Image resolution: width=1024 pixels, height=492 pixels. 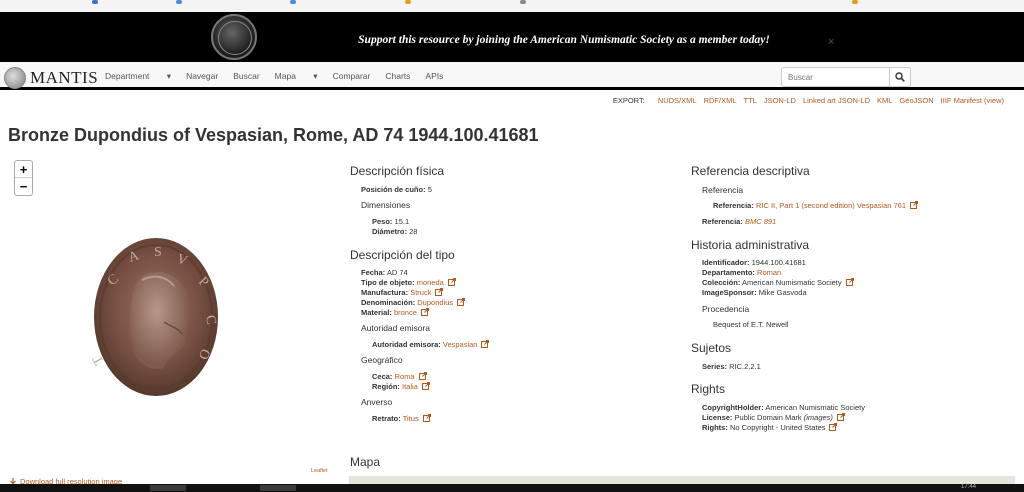 I want to click on export-nuds-xml: NUDS/XML, so click(x=677, y=100).